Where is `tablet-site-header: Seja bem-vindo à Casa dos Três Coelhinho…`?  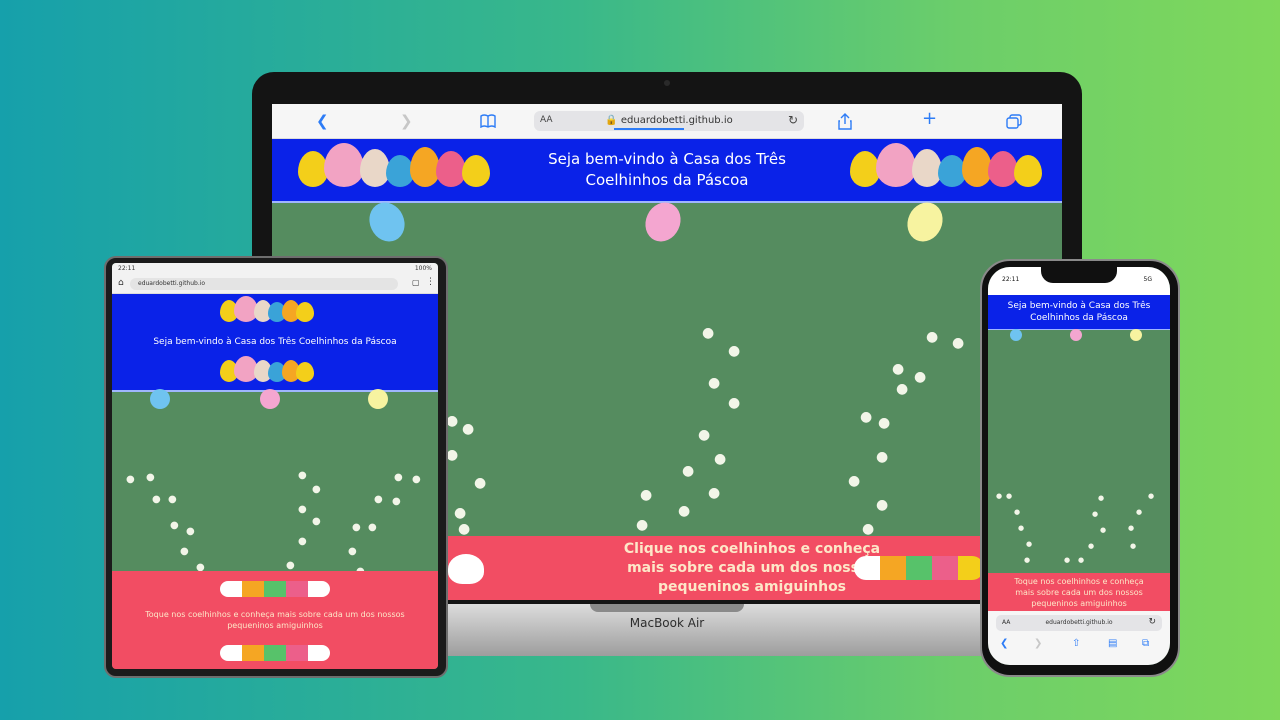
tablet-site-header: Seja bem-vindo à Casa dos Três Coelhinho… is located at coordinates (275, 343).